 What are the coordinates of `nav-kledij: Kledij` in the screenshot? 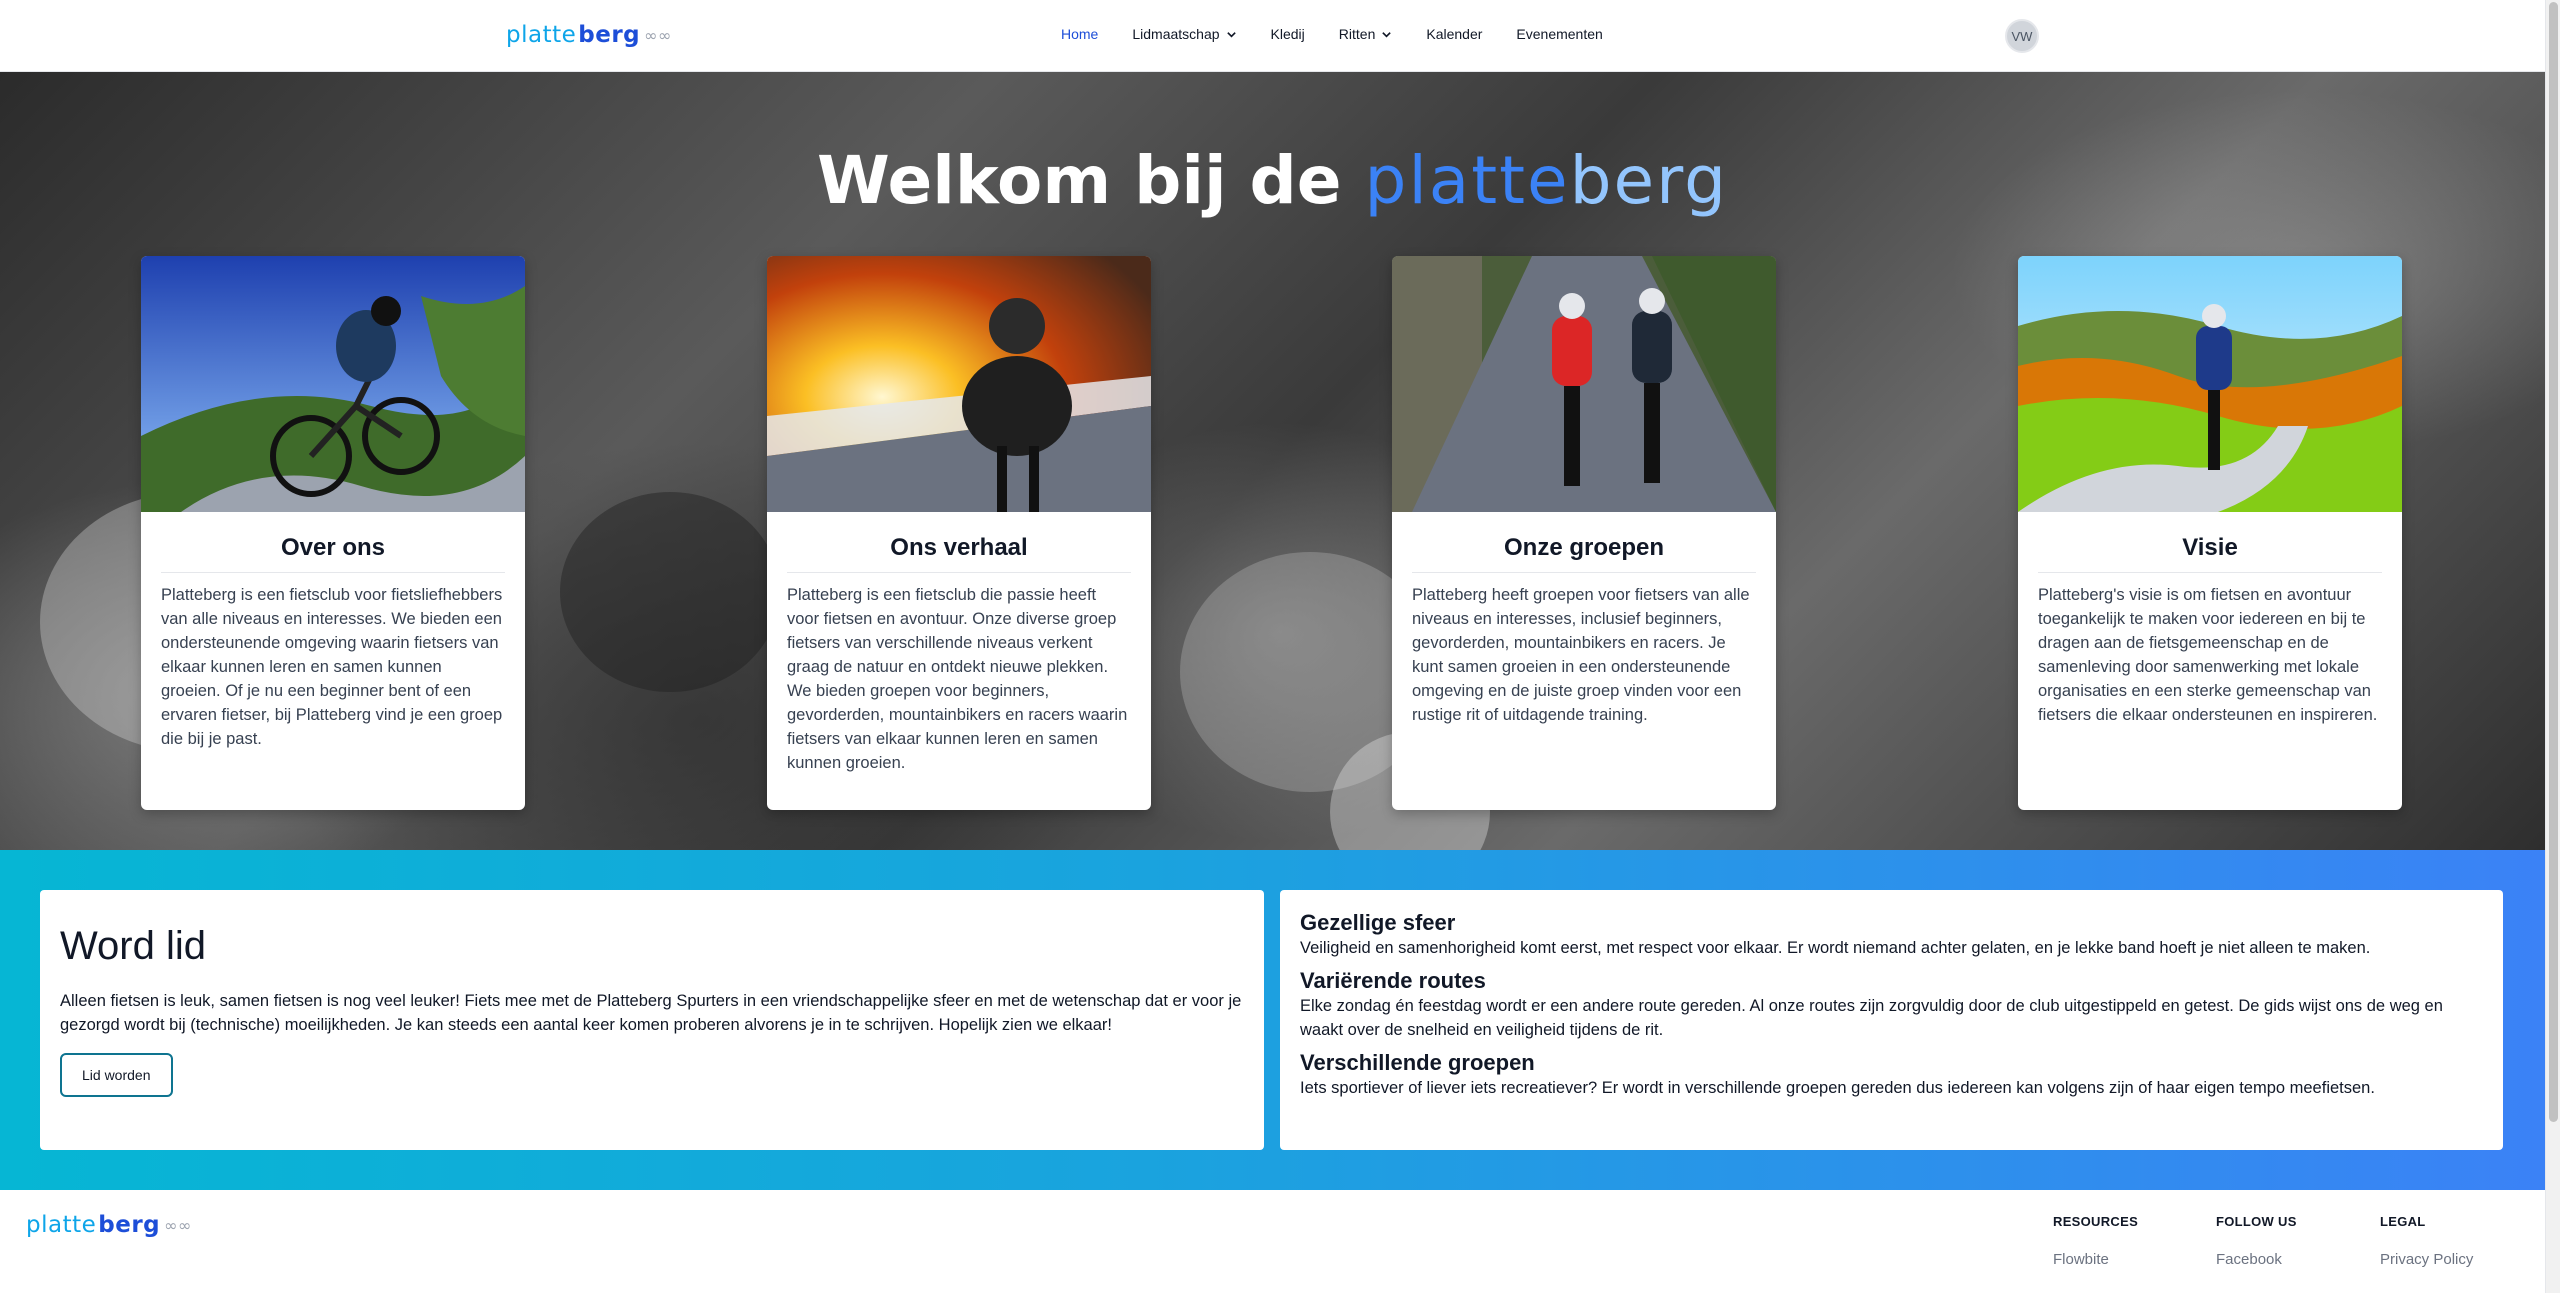 It's located at (1288, 34).